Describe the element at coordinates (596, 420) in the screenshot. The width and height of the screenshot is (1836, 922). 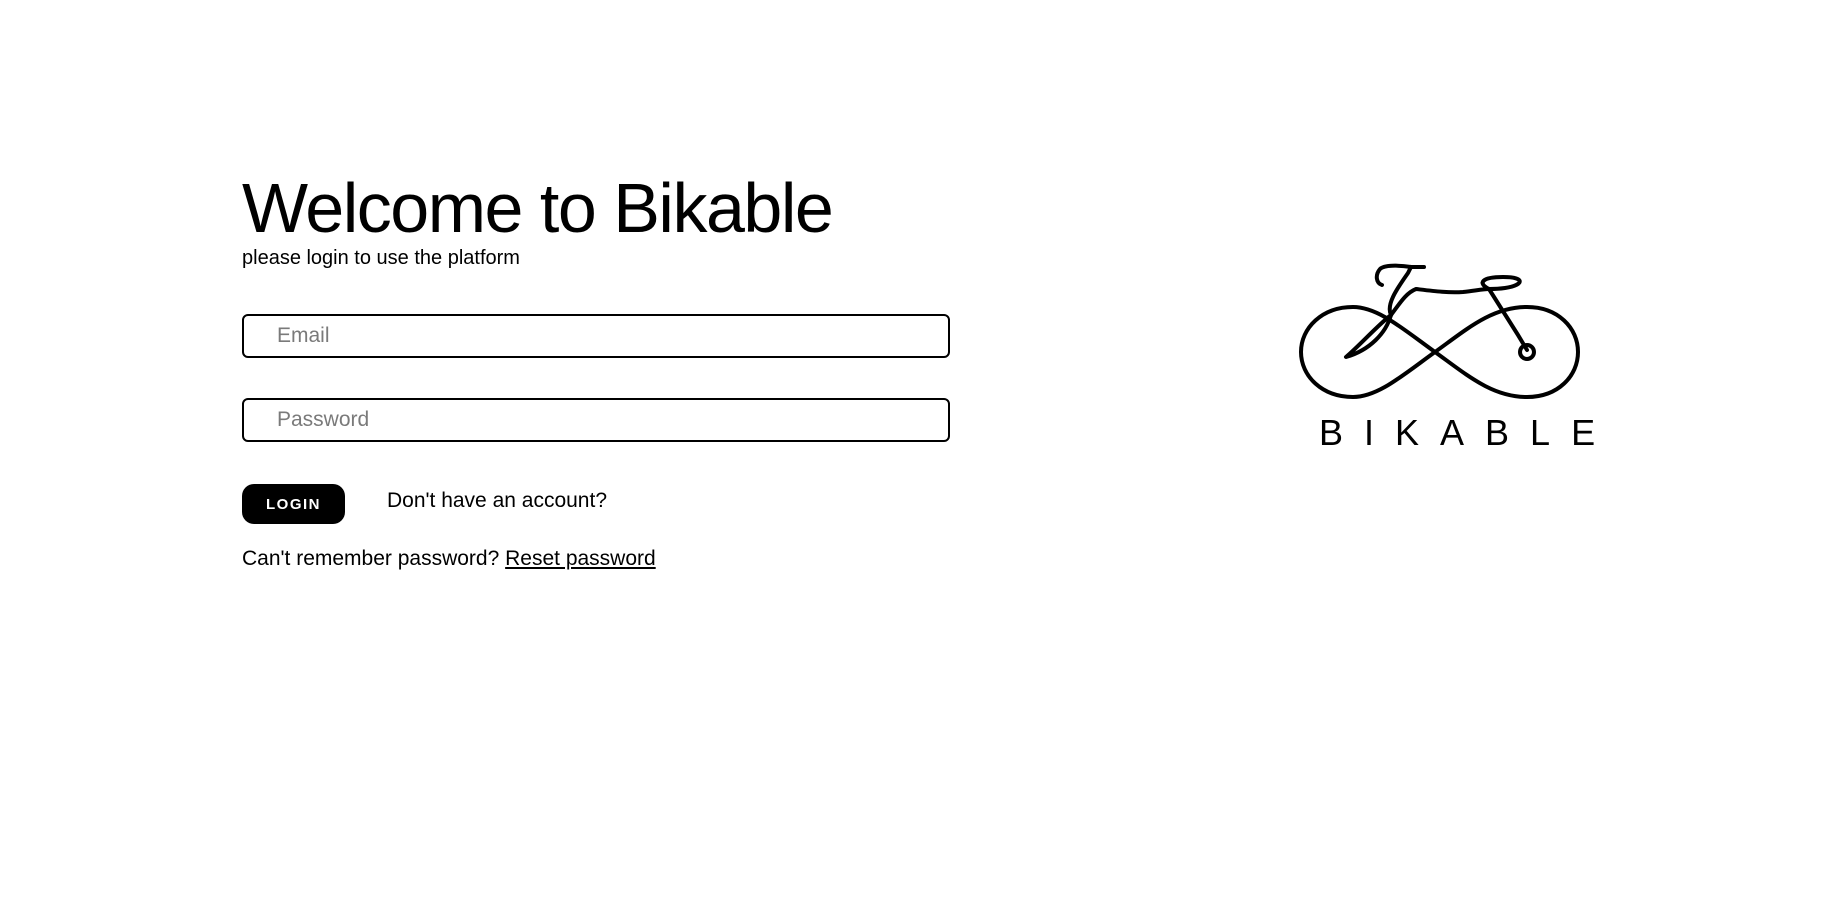
I see `password-field` at that location.